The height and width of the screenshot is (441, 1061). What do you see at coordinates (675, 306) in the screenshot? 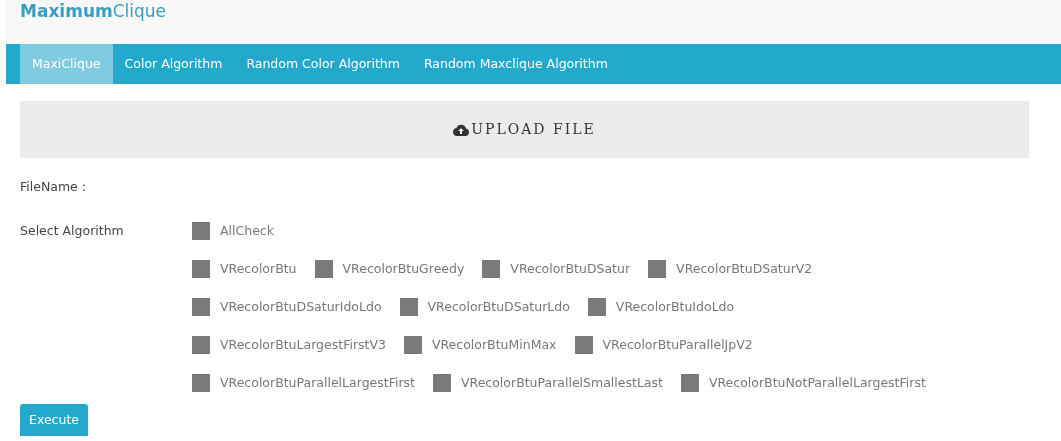
I see `checkbox-label: VRecolorBtuIdoLdo` at bounding box center [675, 306].